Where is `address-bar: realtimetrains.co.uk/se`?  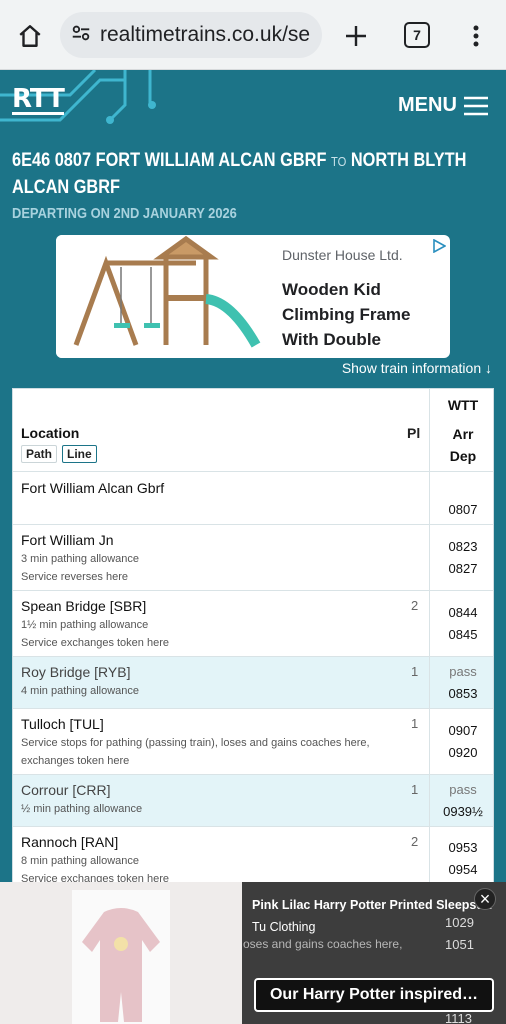 address-bar: realtimetrains.co.uk/se is located at coordinates (191, 35).